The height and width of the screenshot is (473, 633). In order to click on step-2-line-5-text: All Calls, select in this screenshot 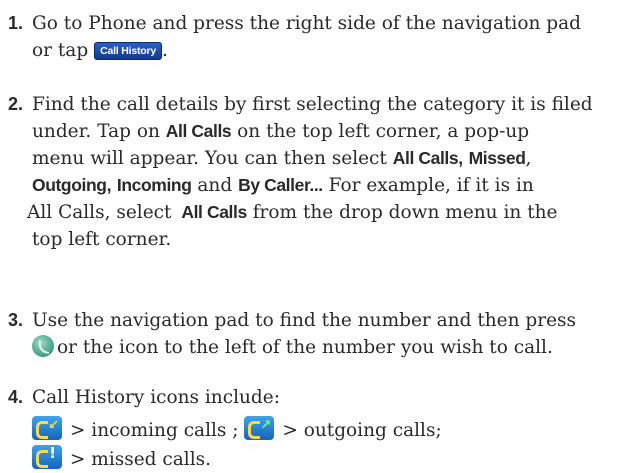, I will do `click(99, 212)`.